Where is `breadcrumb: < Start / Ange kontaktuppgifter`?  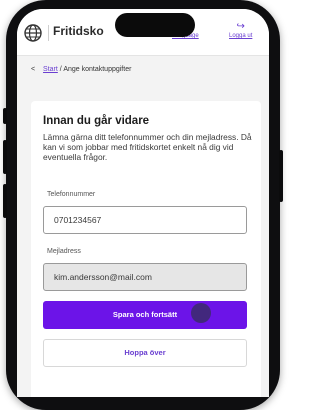
breadcrumb: < Start / Ange kontaktuppgifter is located at coordinates (81, 69).